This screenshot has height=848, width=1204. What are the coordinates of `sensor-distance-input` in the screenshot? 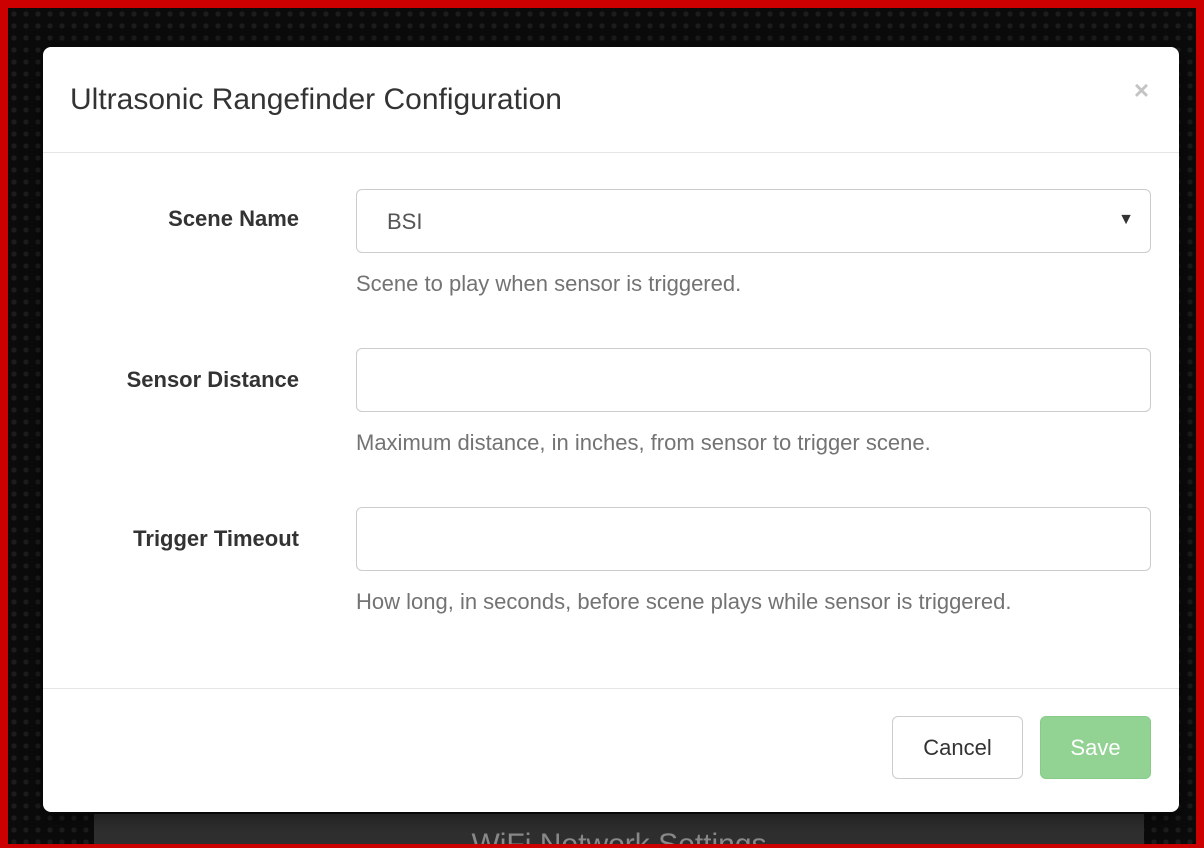 It's located at (753, 380).